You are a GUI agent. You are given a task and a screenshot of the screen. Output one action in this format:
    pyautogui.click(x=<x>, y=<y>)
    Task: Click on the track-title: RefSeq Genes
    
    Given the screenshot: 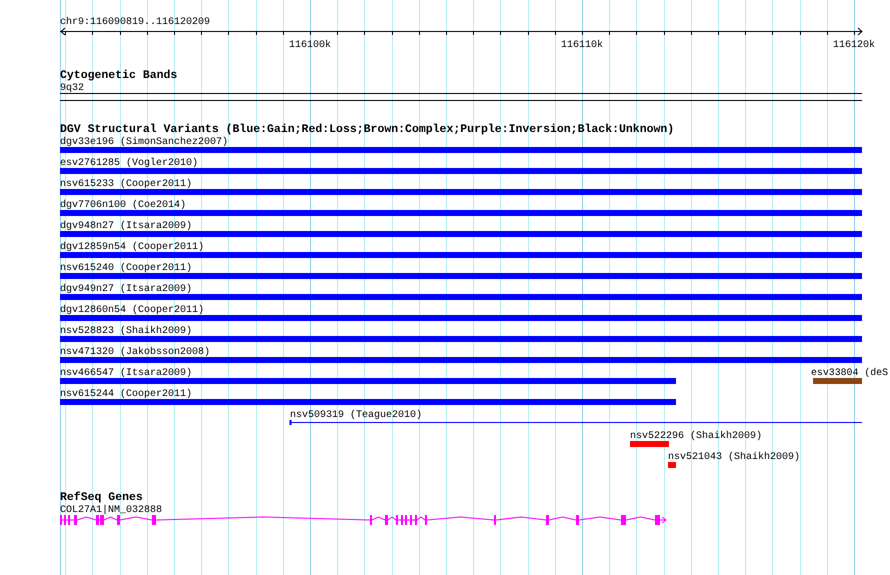 What is the action you would take?
    pyautogui.click(x=101, y=497)
    